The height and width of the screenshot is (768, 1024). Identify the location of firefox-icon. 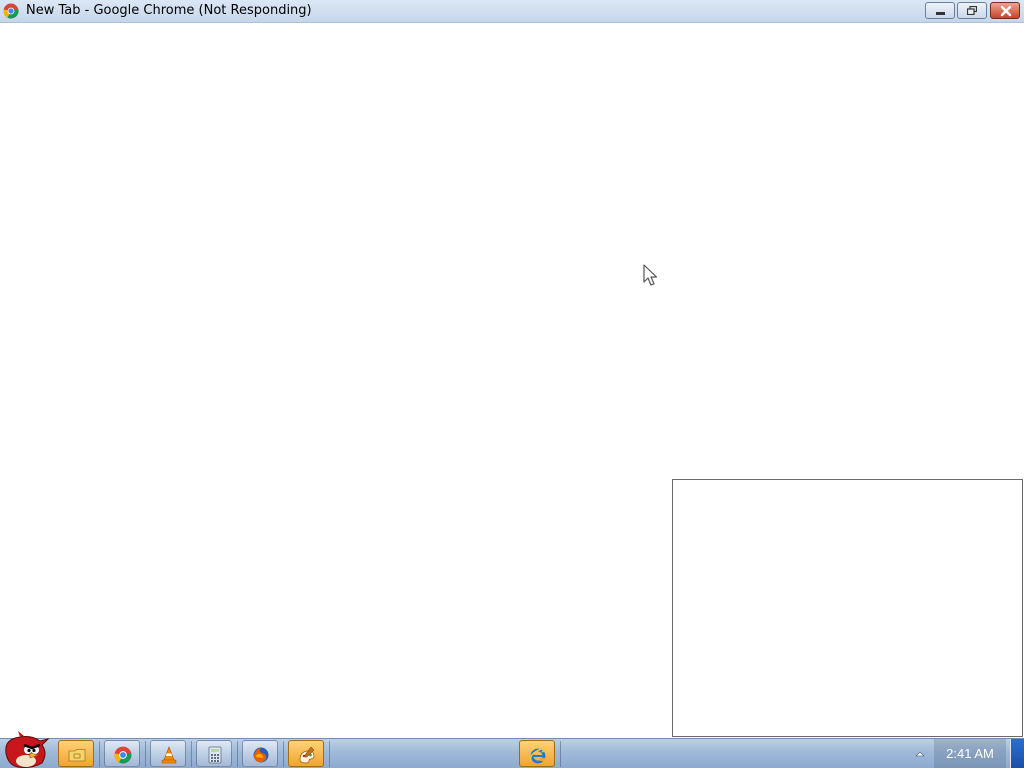
(261, 755).